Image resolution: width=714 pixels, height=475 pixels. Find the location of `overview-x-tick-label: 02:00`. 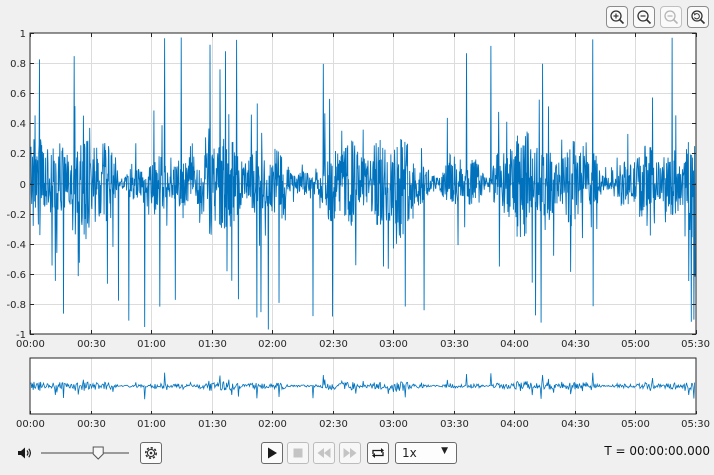

overview-x-tick-label: 02:00 is located at coordinates (272, 424).